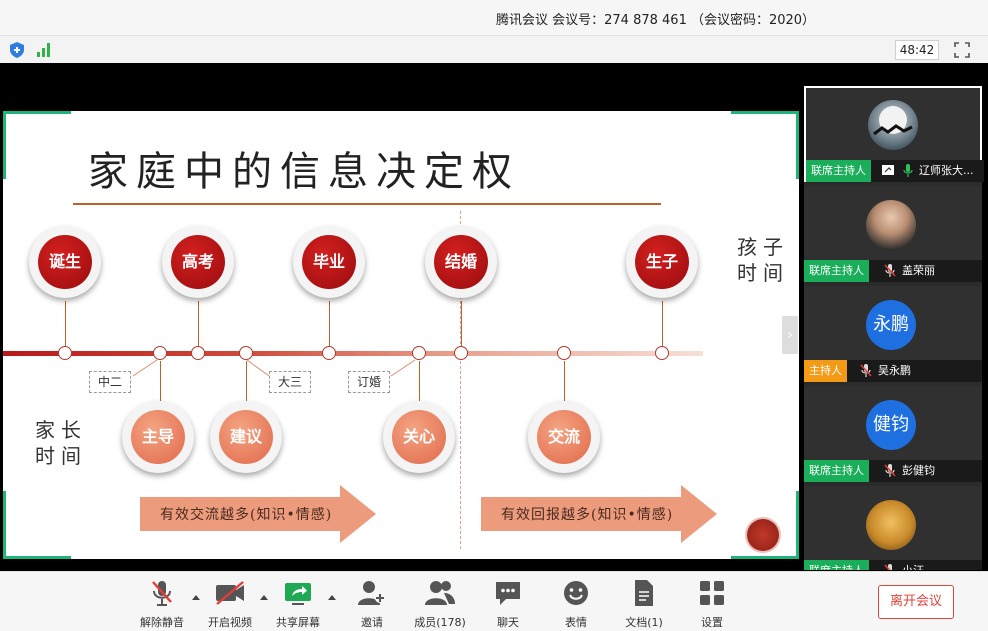 This screenshot has height=631, width=988. I want to click on red-seal-logo, so click(763, 535).